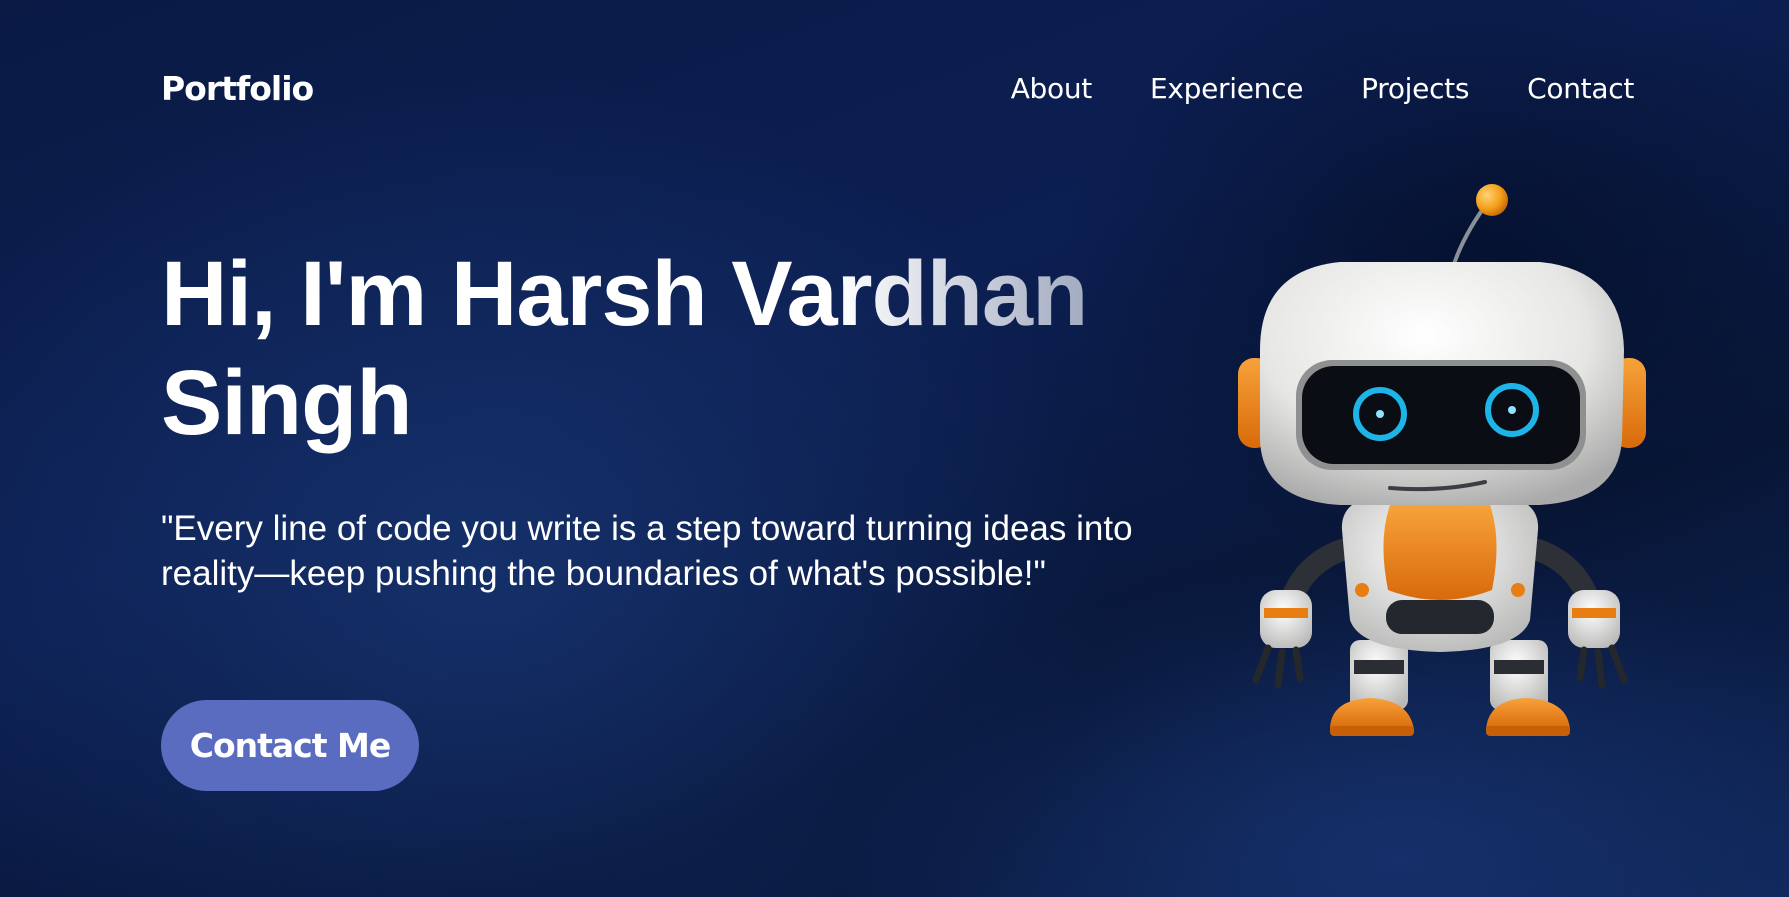 The image size is (1789, 897). I want to click on nav-link-contact: Contact, so click(1580, 88).